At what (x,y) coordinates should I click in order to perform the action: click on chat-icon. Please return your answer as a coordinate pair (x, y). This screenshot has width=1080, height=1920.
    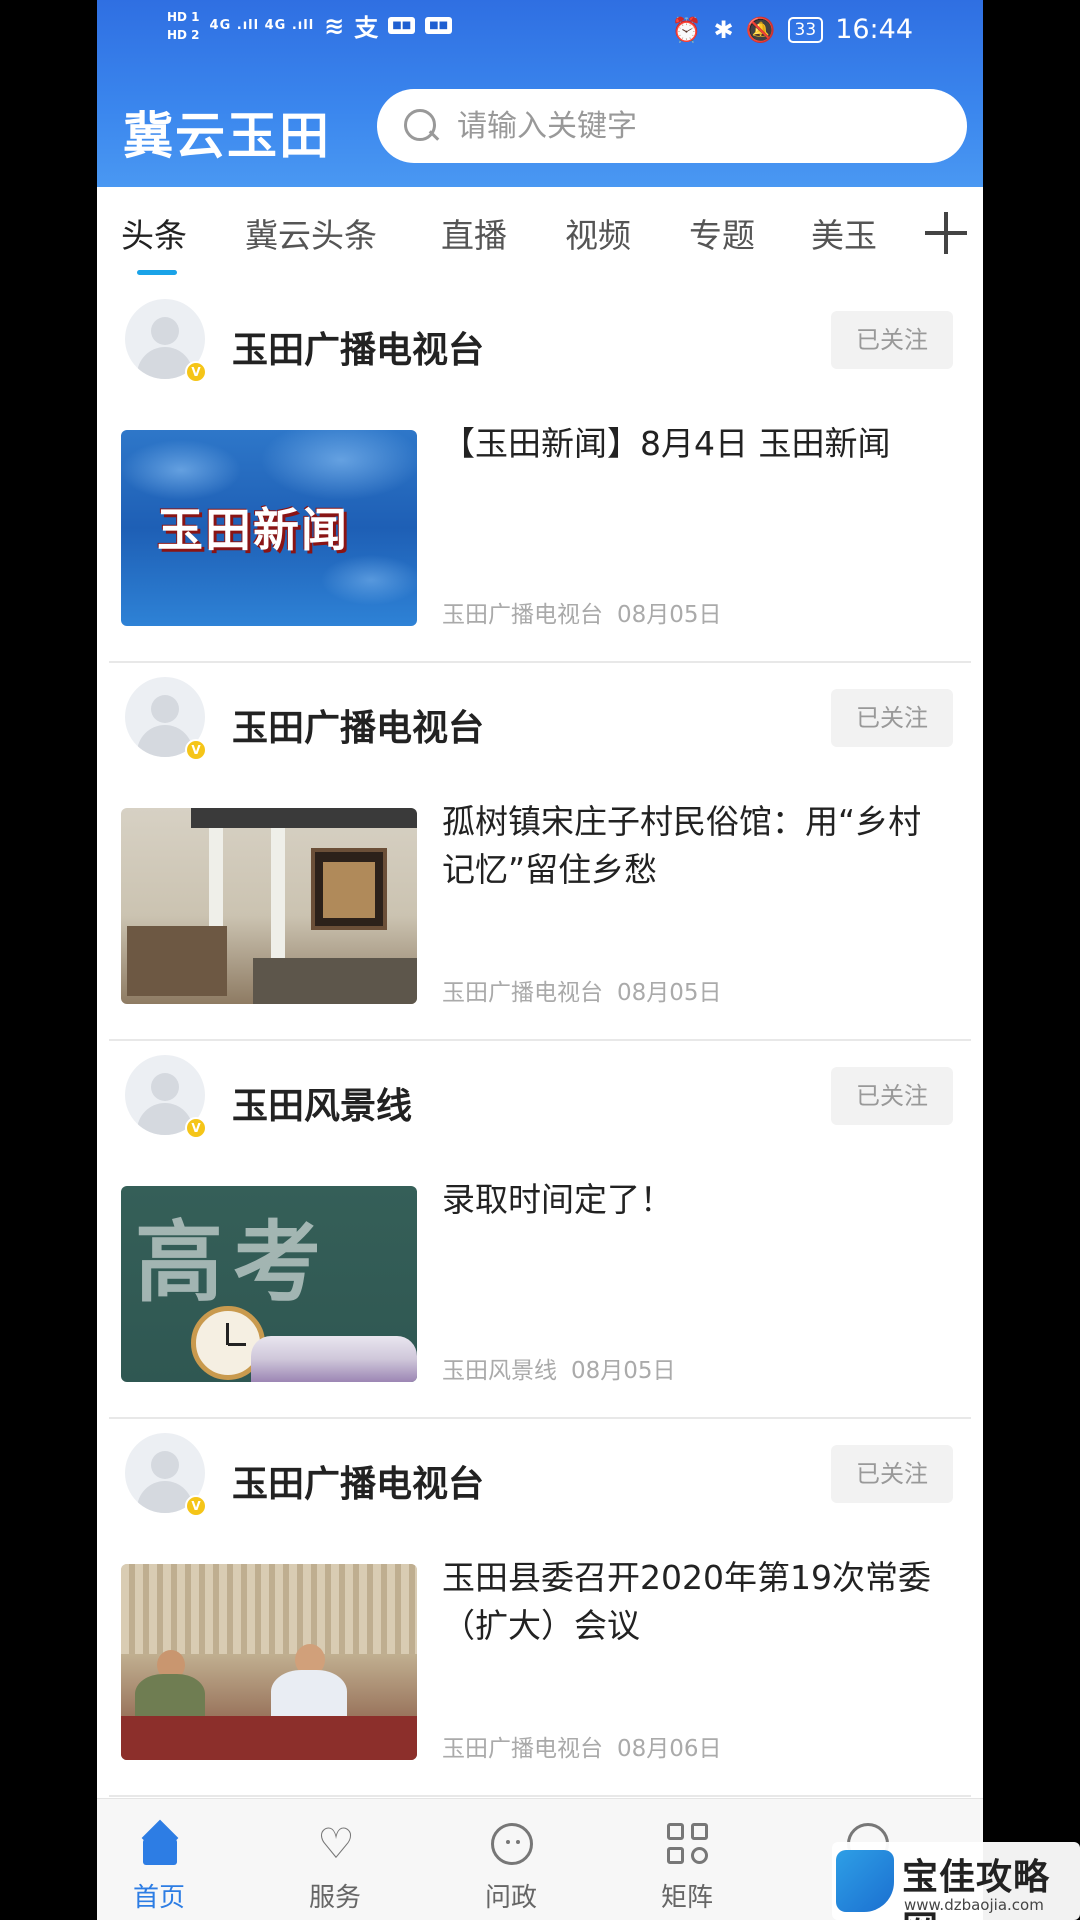
    Looking at the image, I should click on (512, 1844).